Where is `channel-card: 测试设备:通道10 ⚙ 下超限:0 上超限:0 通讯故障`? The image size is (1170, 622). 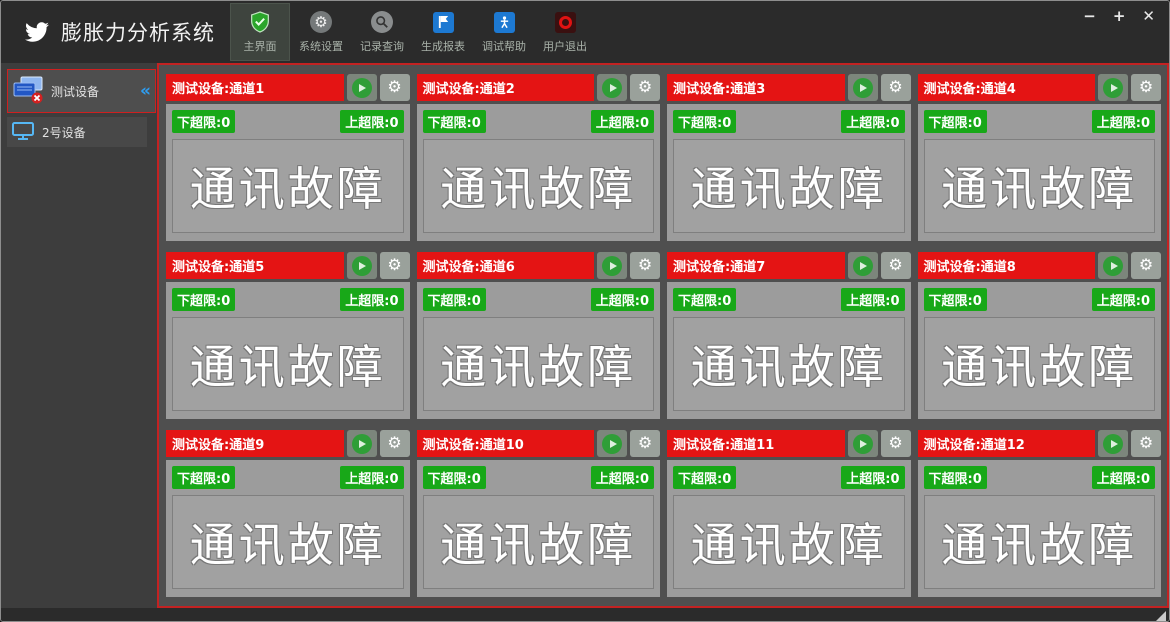 channel-card: 测试设备:通道10 ⚙ 下超限:0 上超限:0 通讯故障 is located at coordinates (538, 513).